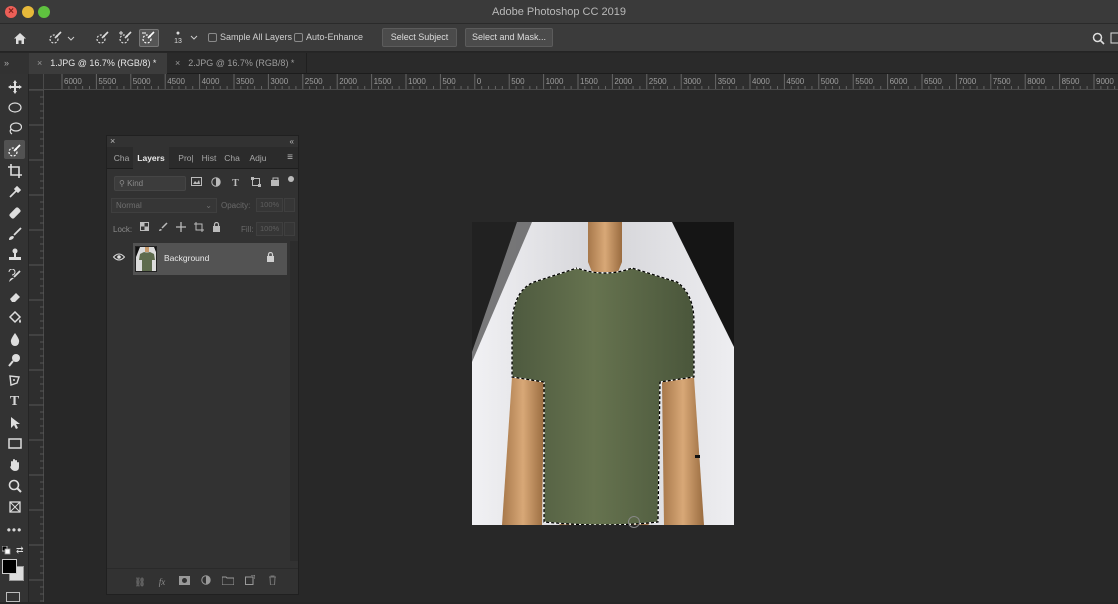 The width and height of the screenshot is (1118, 604). Describe the element at coordinates (14, 63) in the screenshot. I see `toolbar-collapse-icon: »` at that location.